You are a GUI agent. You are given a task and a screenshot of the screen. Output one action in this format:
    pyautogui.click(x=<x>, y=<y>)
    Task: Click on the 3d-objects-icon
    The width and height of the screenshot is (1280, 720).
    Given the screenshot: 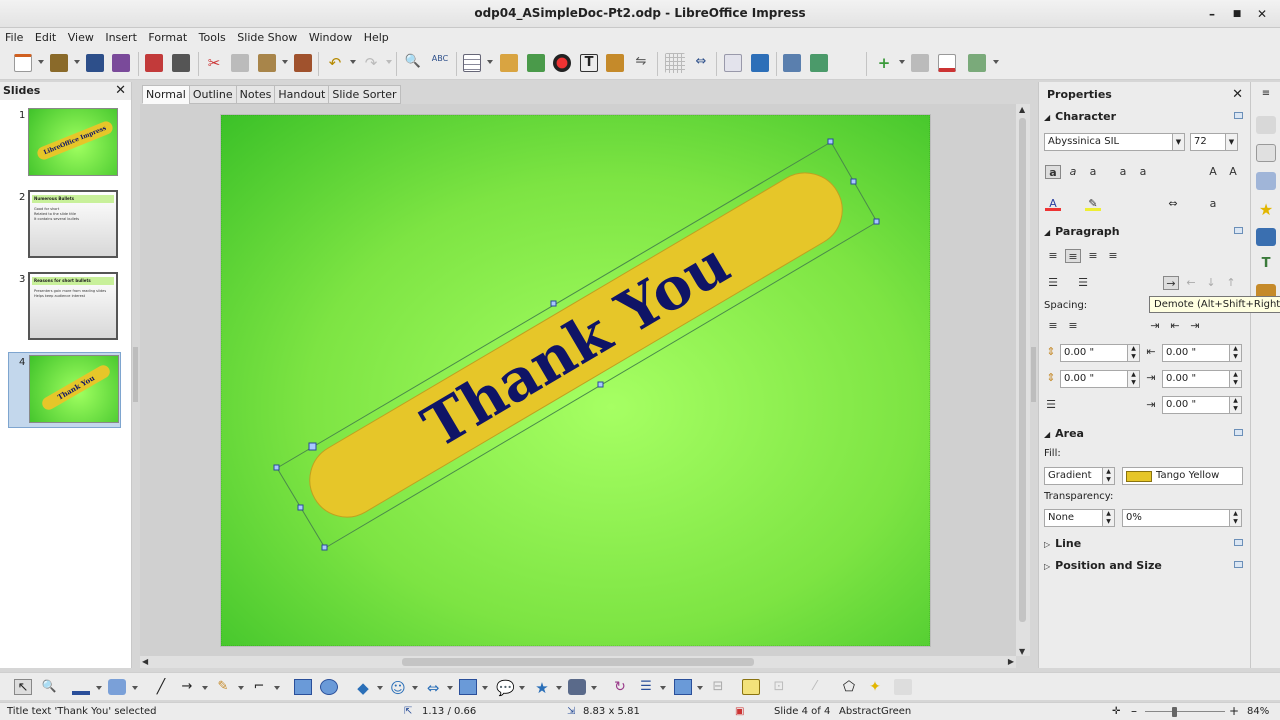 What is the action you would take?
    pyautogui.click(x=577, y=687)
    